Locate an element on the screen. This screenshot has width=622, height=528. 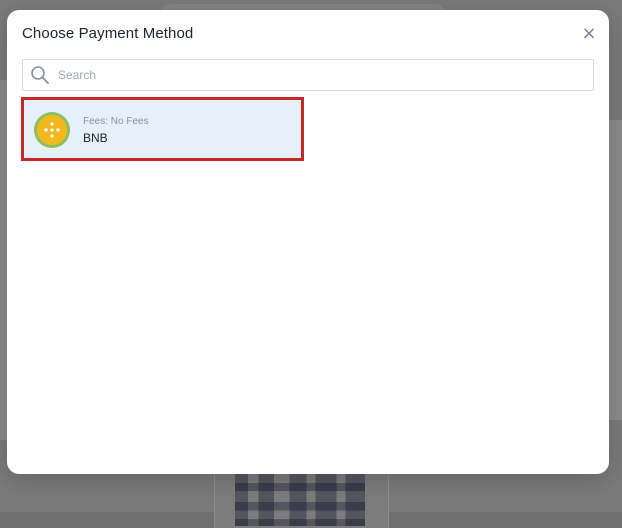
background-right-panel is located at coordinates (615, 270).